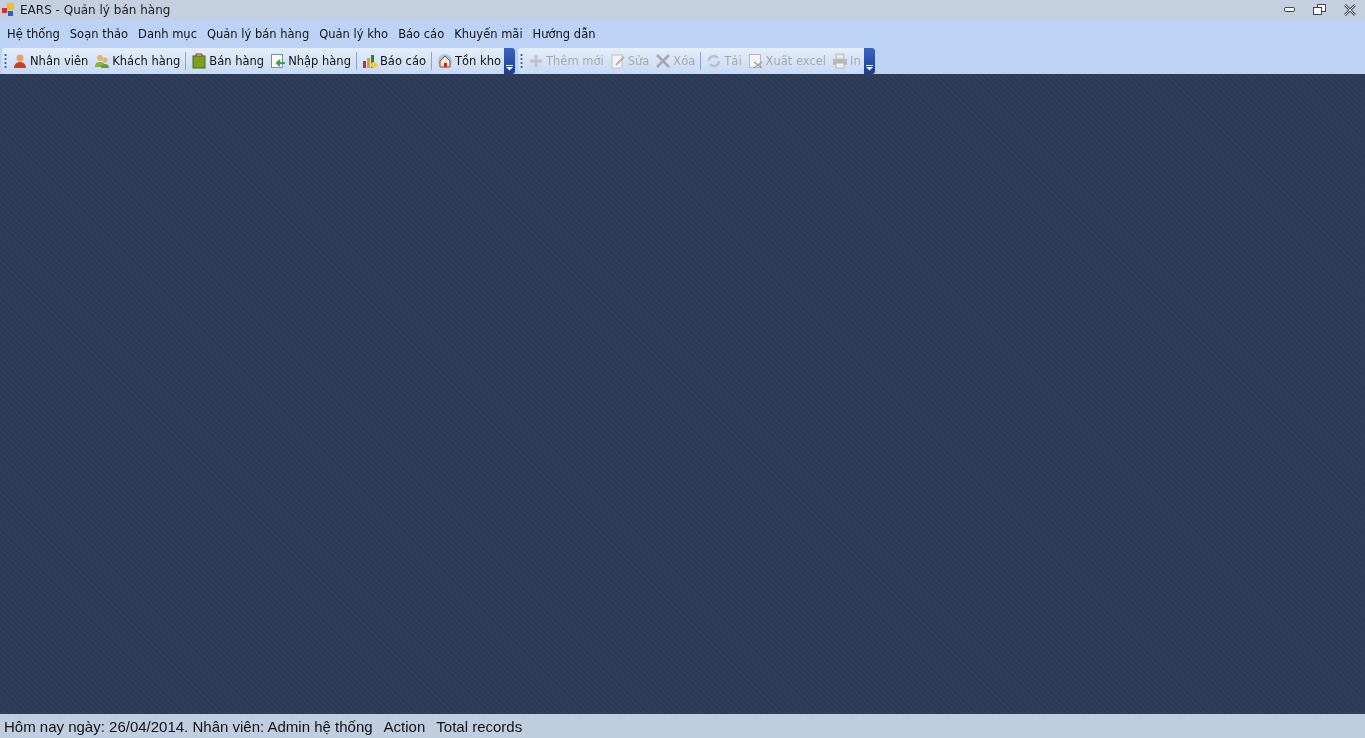  I want to click on restore-icon, so click(1320, 10).